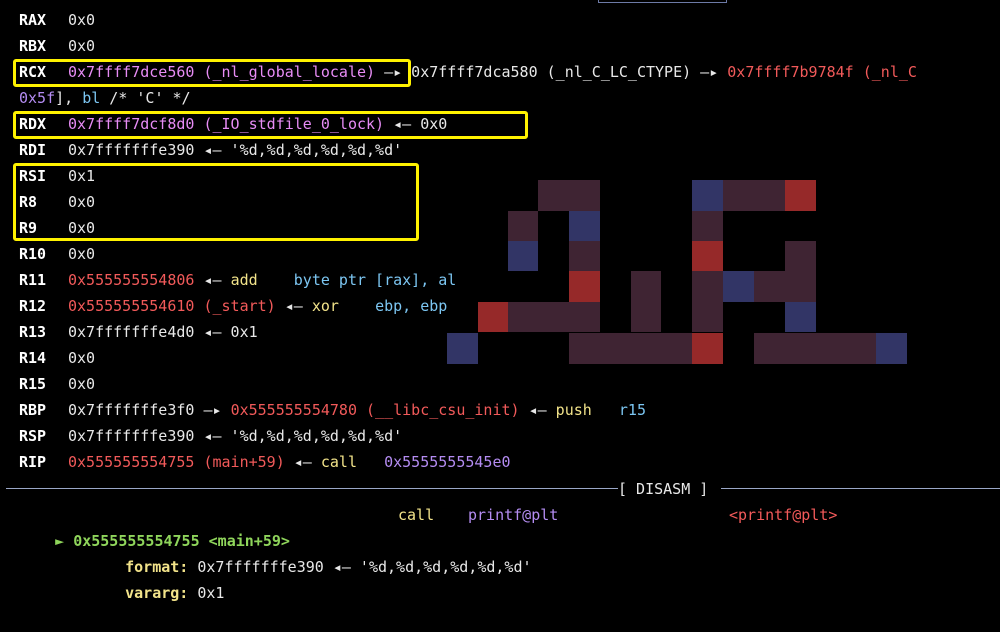  What do you see at coordinates (416, 515) in the screenshot?
I see `disasm-mnemonic: call` at bounding box center [416, 515].